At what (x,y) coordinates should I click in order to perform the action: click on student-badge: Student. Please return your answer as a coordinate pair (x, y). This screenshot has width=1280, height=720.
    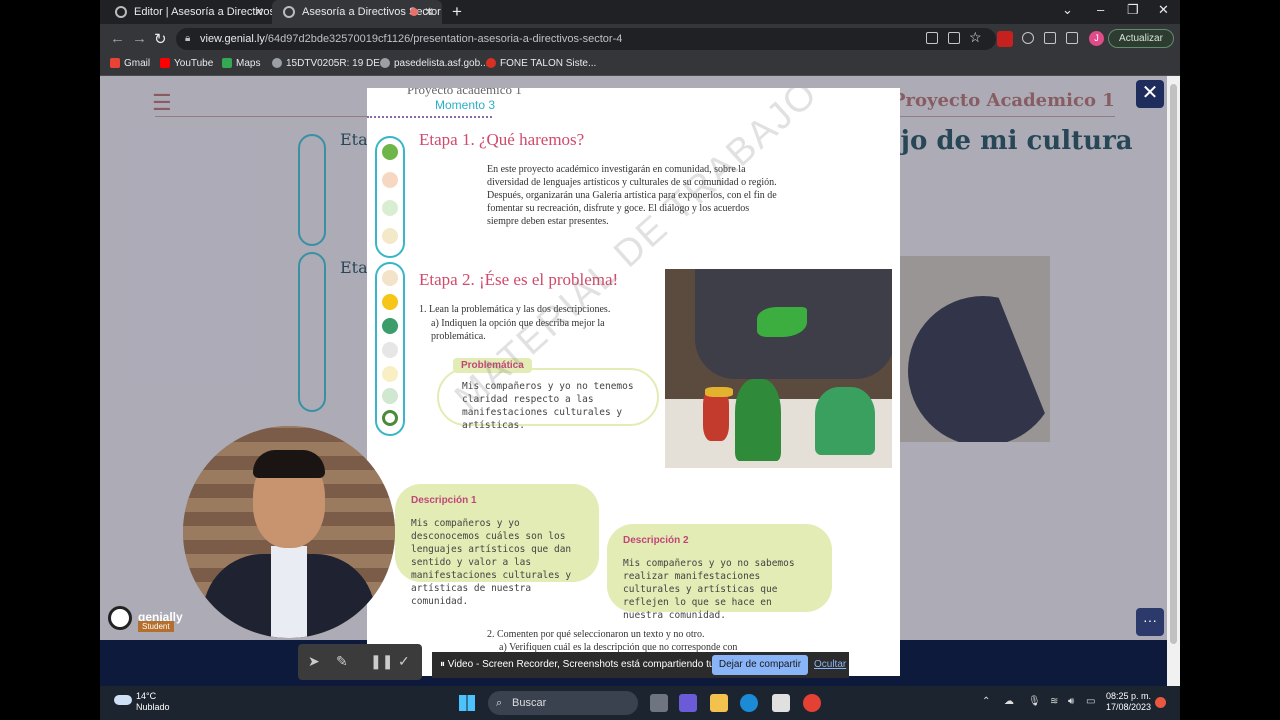
    Looking at the image, I should click on (156, 626).